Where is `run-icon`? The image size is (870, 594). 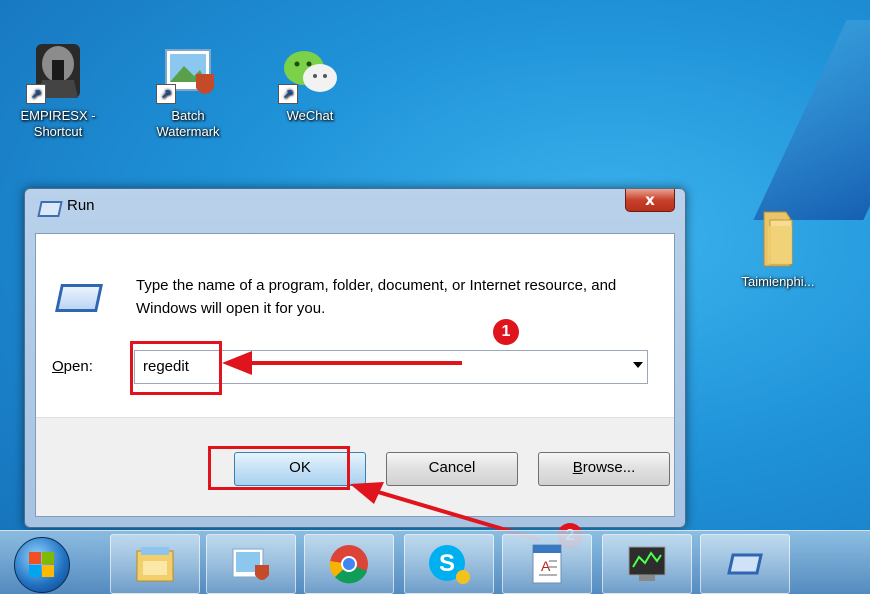 run-icon is located at coordinates (745, 564).